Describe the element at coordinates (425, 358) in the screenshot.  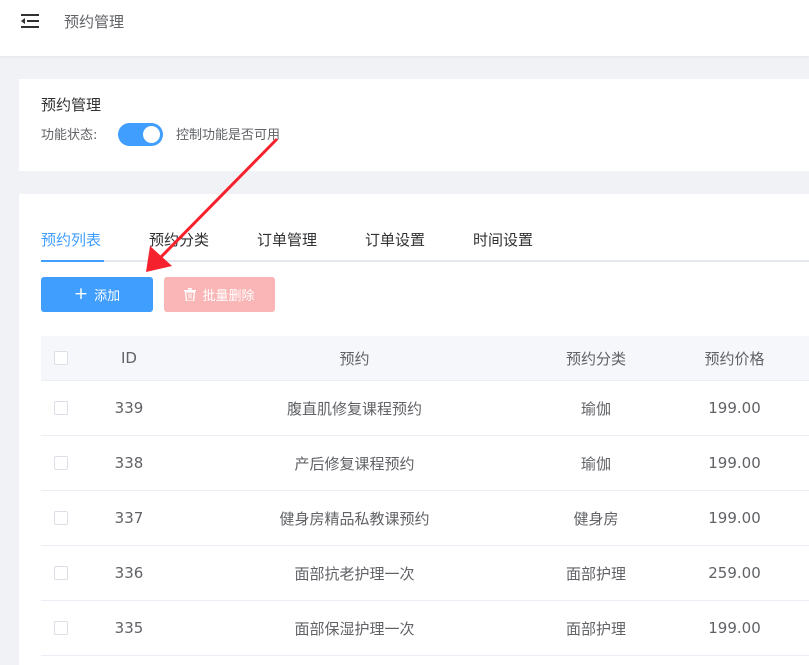
I see `table-header: ID 预约 预约分类 预约价格` at that location.